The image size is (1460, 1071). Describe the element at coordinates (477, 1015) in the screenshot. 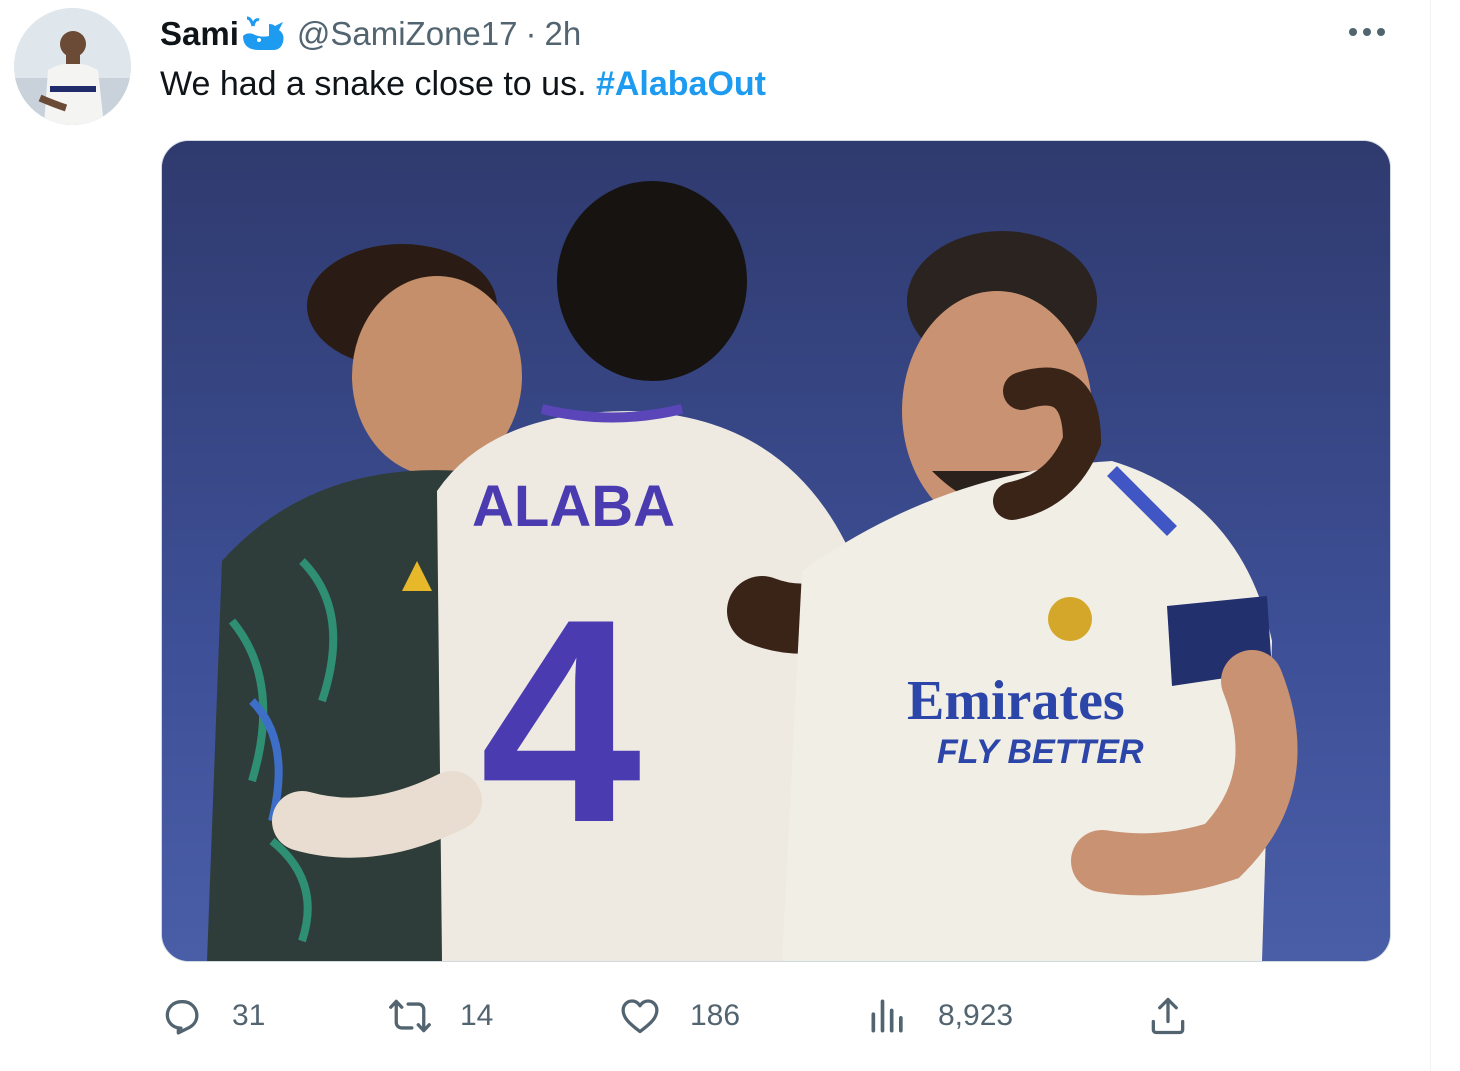

I see `retweet-count: 14` at that location.